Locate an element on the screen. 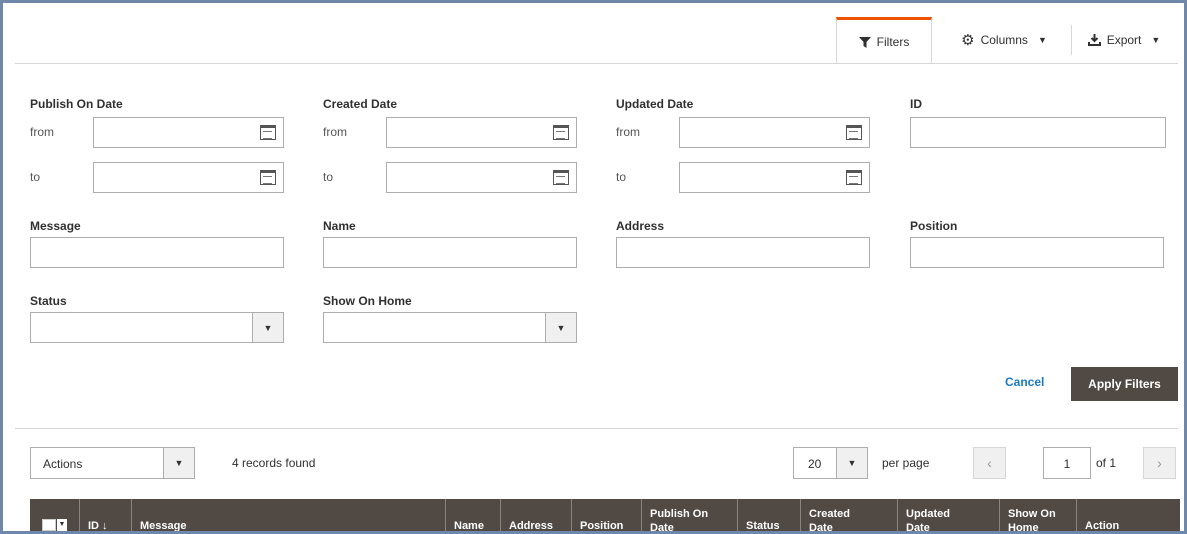 The width and height of the screenshot is (1187, 534). export-label: Export is located at coordinates (1124, 40).